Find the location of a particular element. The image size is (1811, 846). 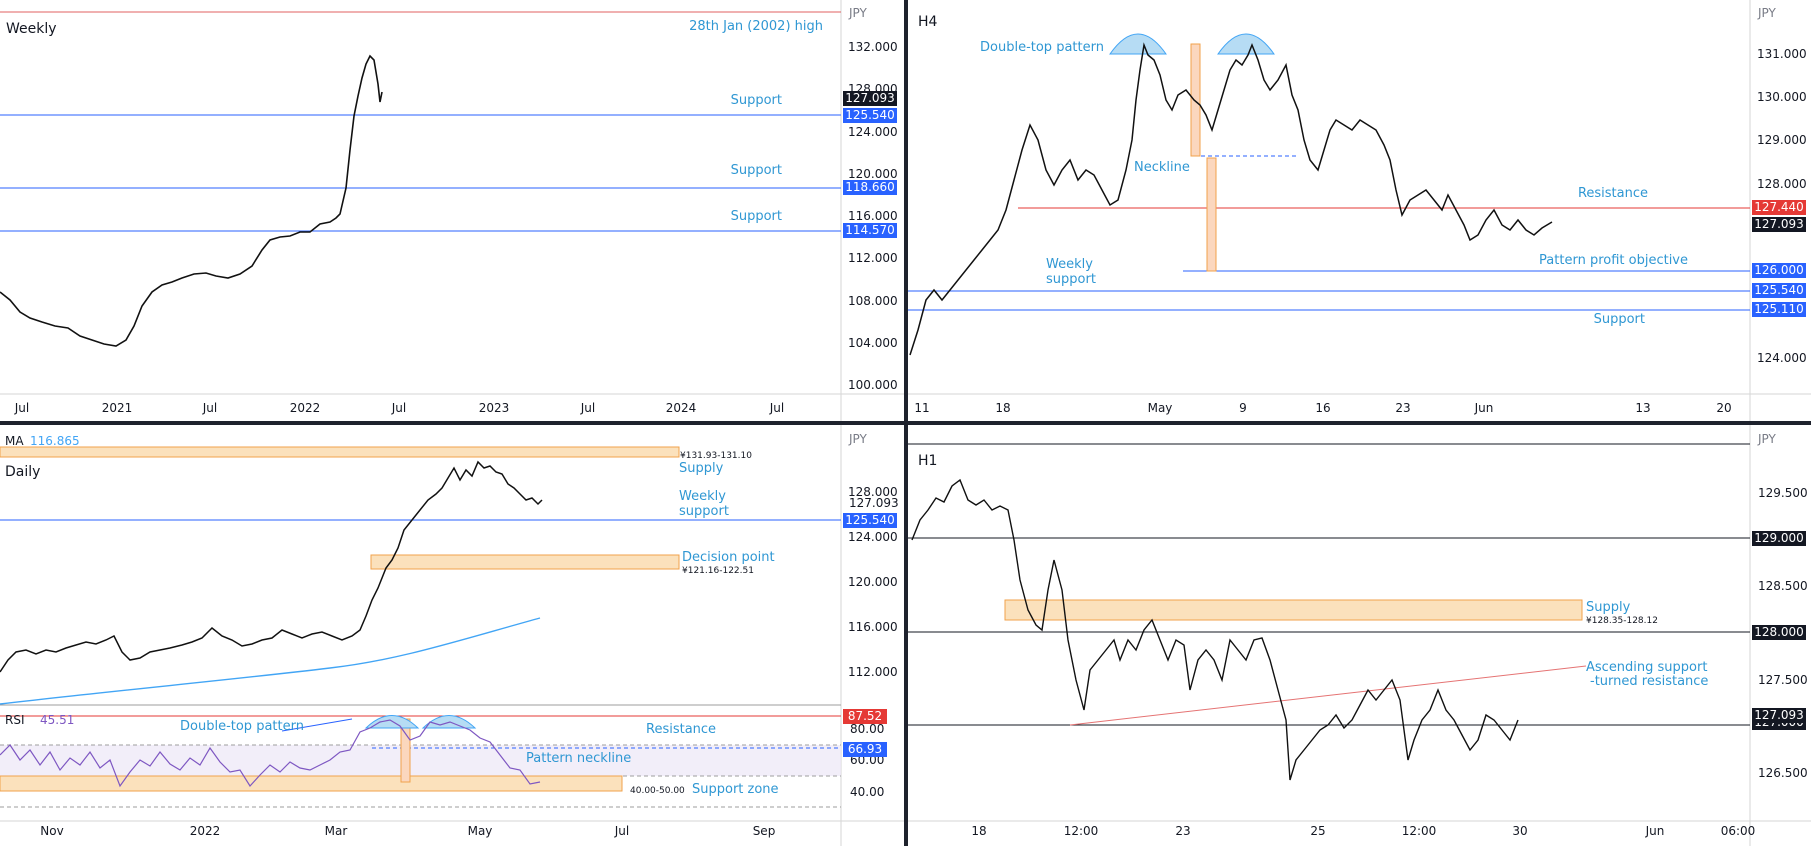

daily-y-tick: 116.000 is located at coordinates (873, 627).